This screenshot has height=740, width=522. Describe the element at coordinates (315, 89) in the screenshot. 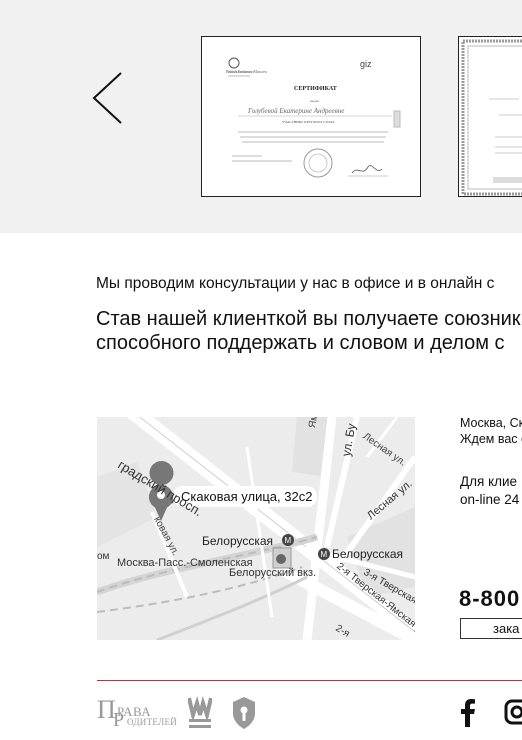

I see `certificate-title: СЕРТИФИКАТ` at that location.